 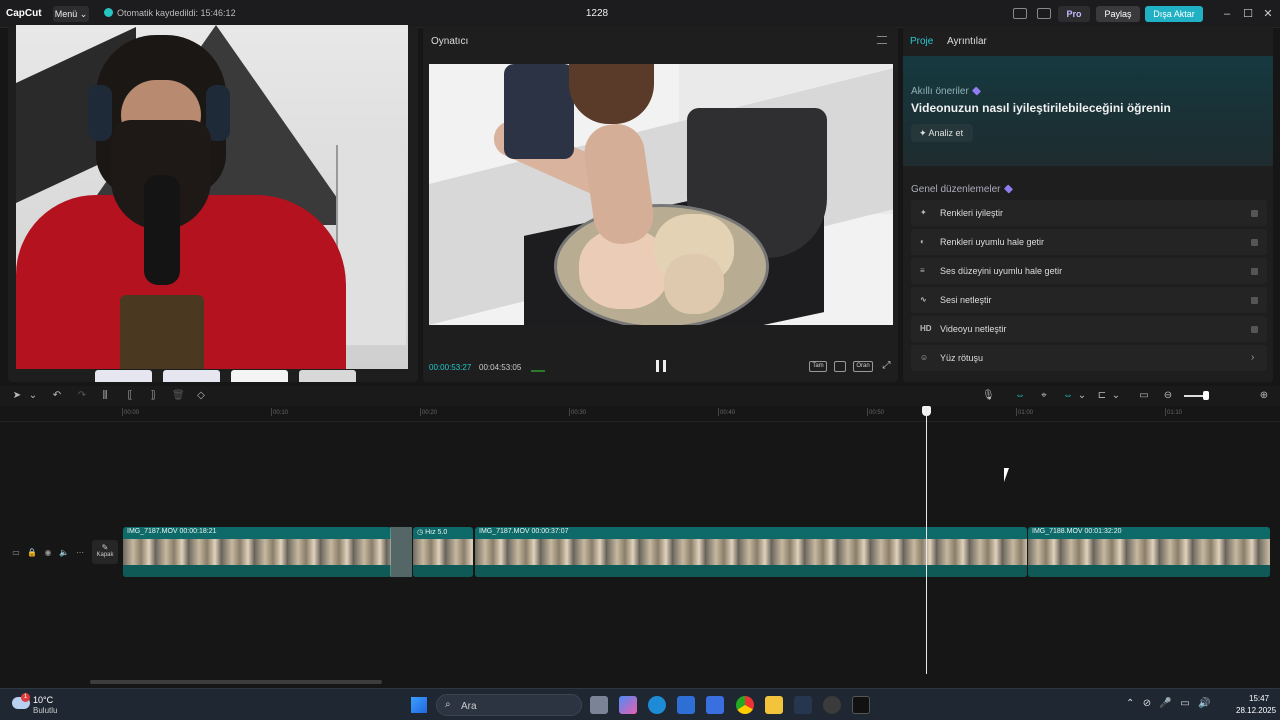 I want to click on timeline-toolbar: ➤ ⌄ ↶ ↷ ⫼ ⟦ ⟧ 🗑 ◇ 🎙 ⇔ ⌖ ⇔ ⌄ ⊏ ⌄ ▭ ⊖ ⊕, so click(x=640, y=396).